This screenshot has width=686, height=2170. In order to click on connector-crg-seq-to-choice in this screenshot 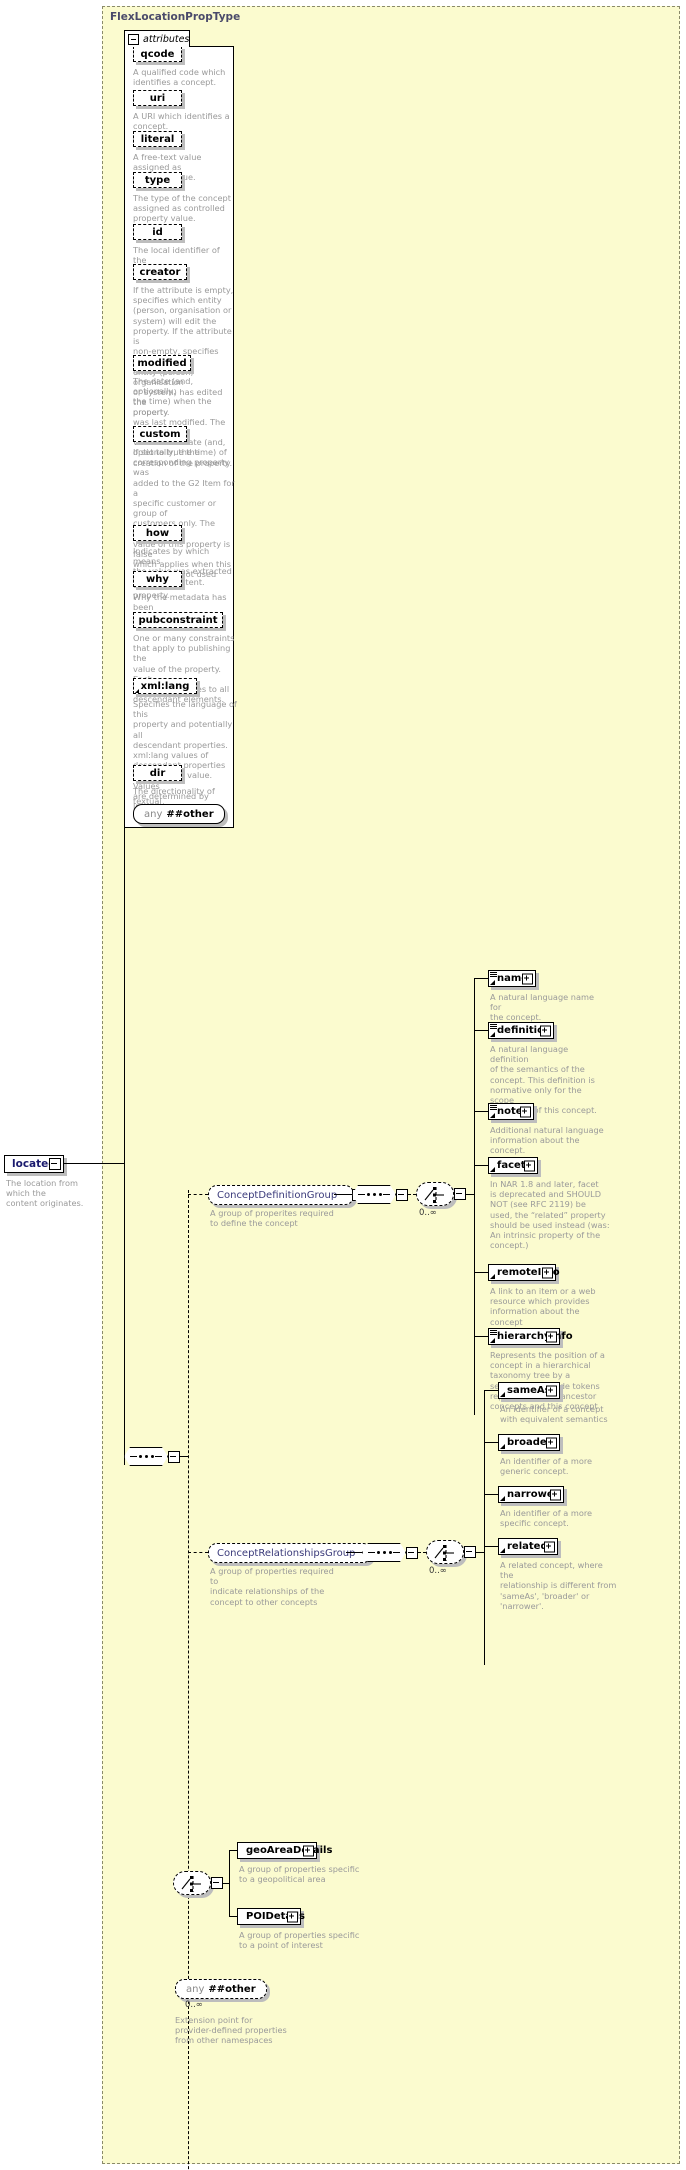, I will do `click(422, 1552)`.